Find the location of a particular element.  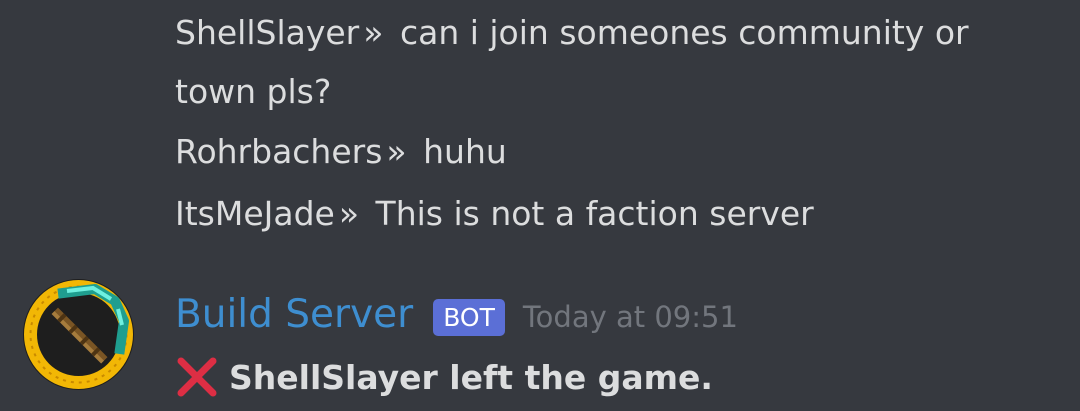

message-text: can i join someones community or is located at coordinates (684, 32).